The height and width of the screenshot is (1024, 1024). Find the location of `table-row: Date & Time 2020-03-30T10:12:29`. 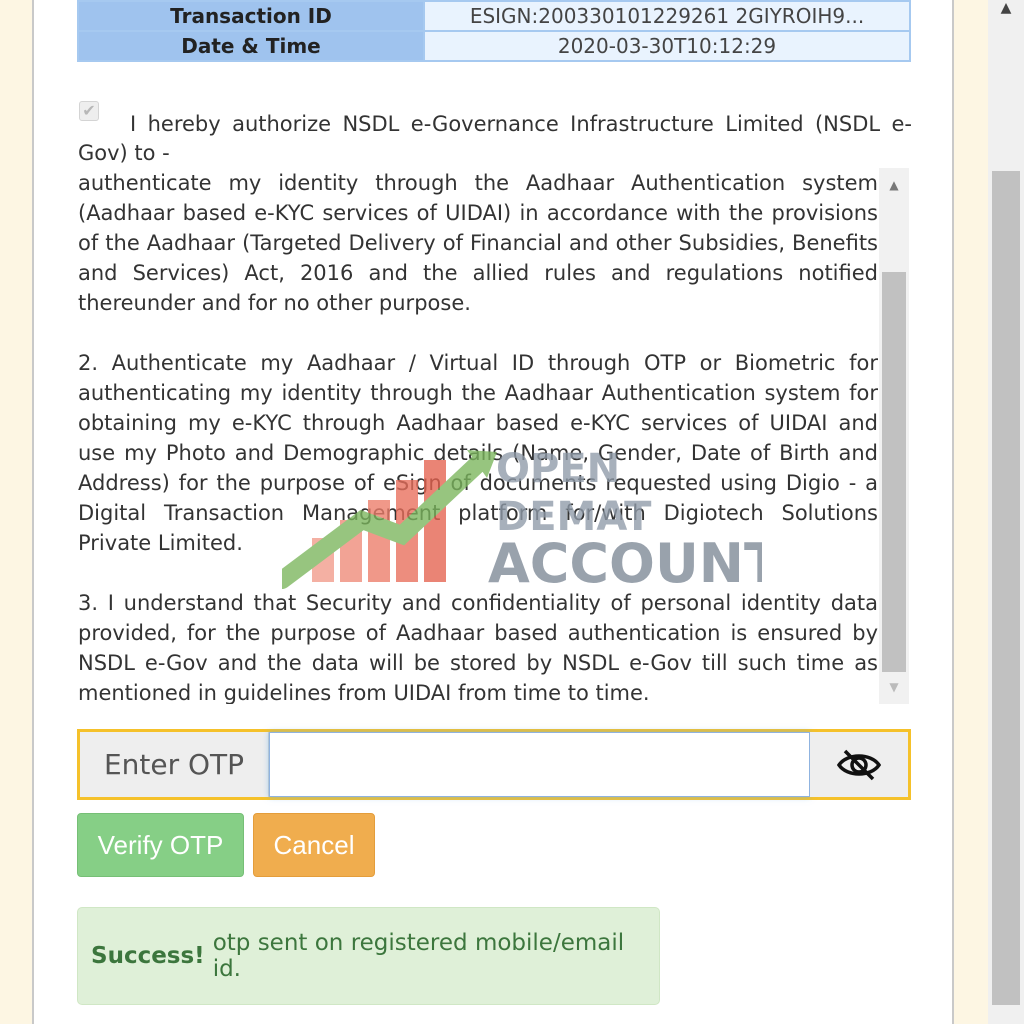

table-row: Date & Time 2020-03-30T10:12:29 is located at coordinates (494, 46).